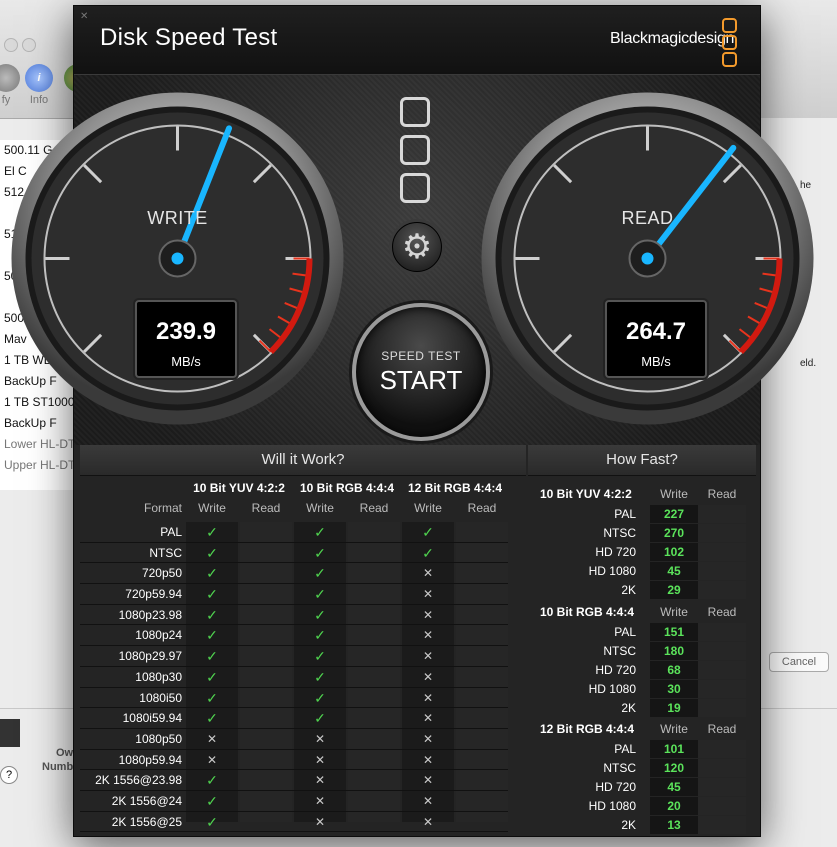 The height and width of the screenshot is (847, 837). Describe the element at coordinates (799, 662) in the screenshot. I see `background-cancel-button: Cancel` at that location.